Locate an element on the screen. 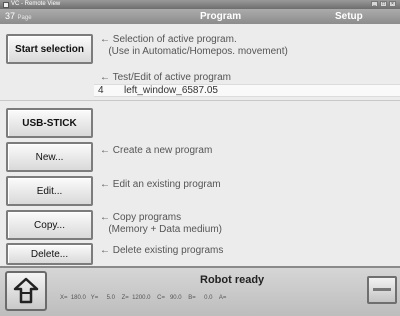 This screenshot has height=316, width=400. panel-bar-icon is located at coordinates (382, 289).